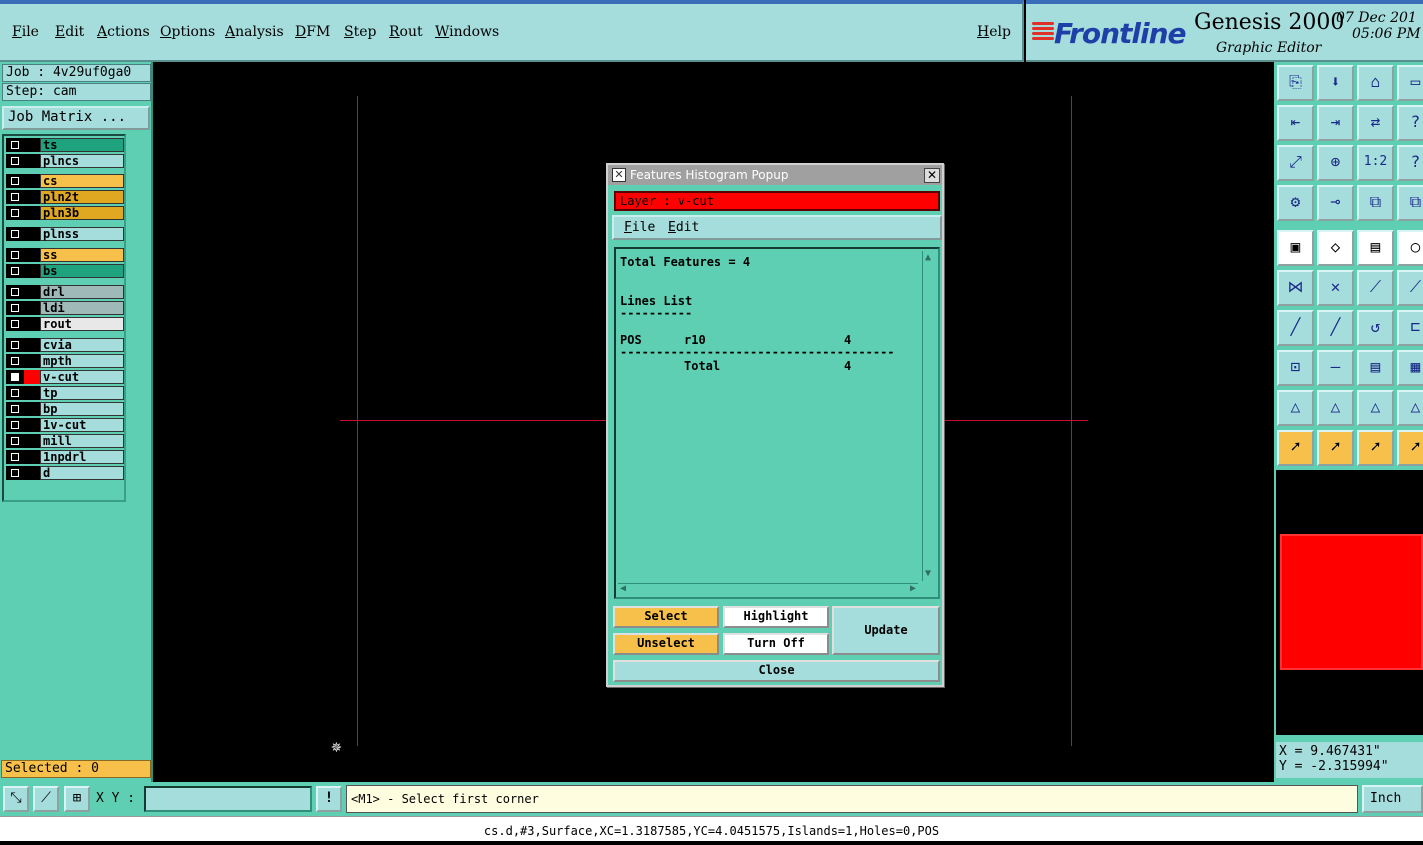 The image size is (1423, 845). Describe the element at coordinates (768, 589) in the screenshot. I see `horizontal-scrollbar: ◀ ▶` at that location.